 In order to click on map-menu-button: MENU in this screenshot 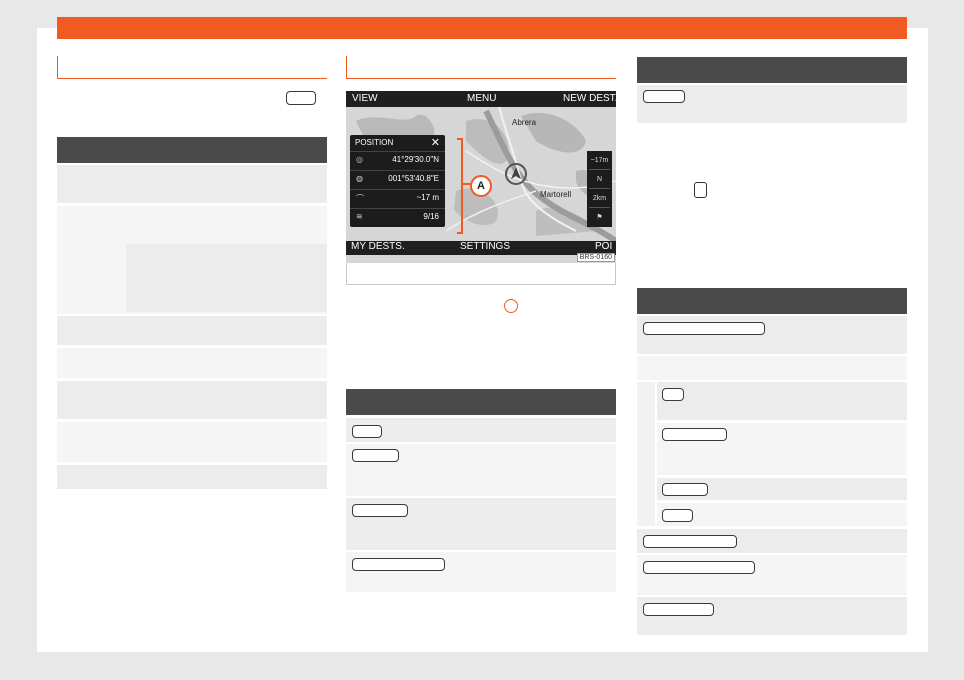, I will do `click(481, 98)`.